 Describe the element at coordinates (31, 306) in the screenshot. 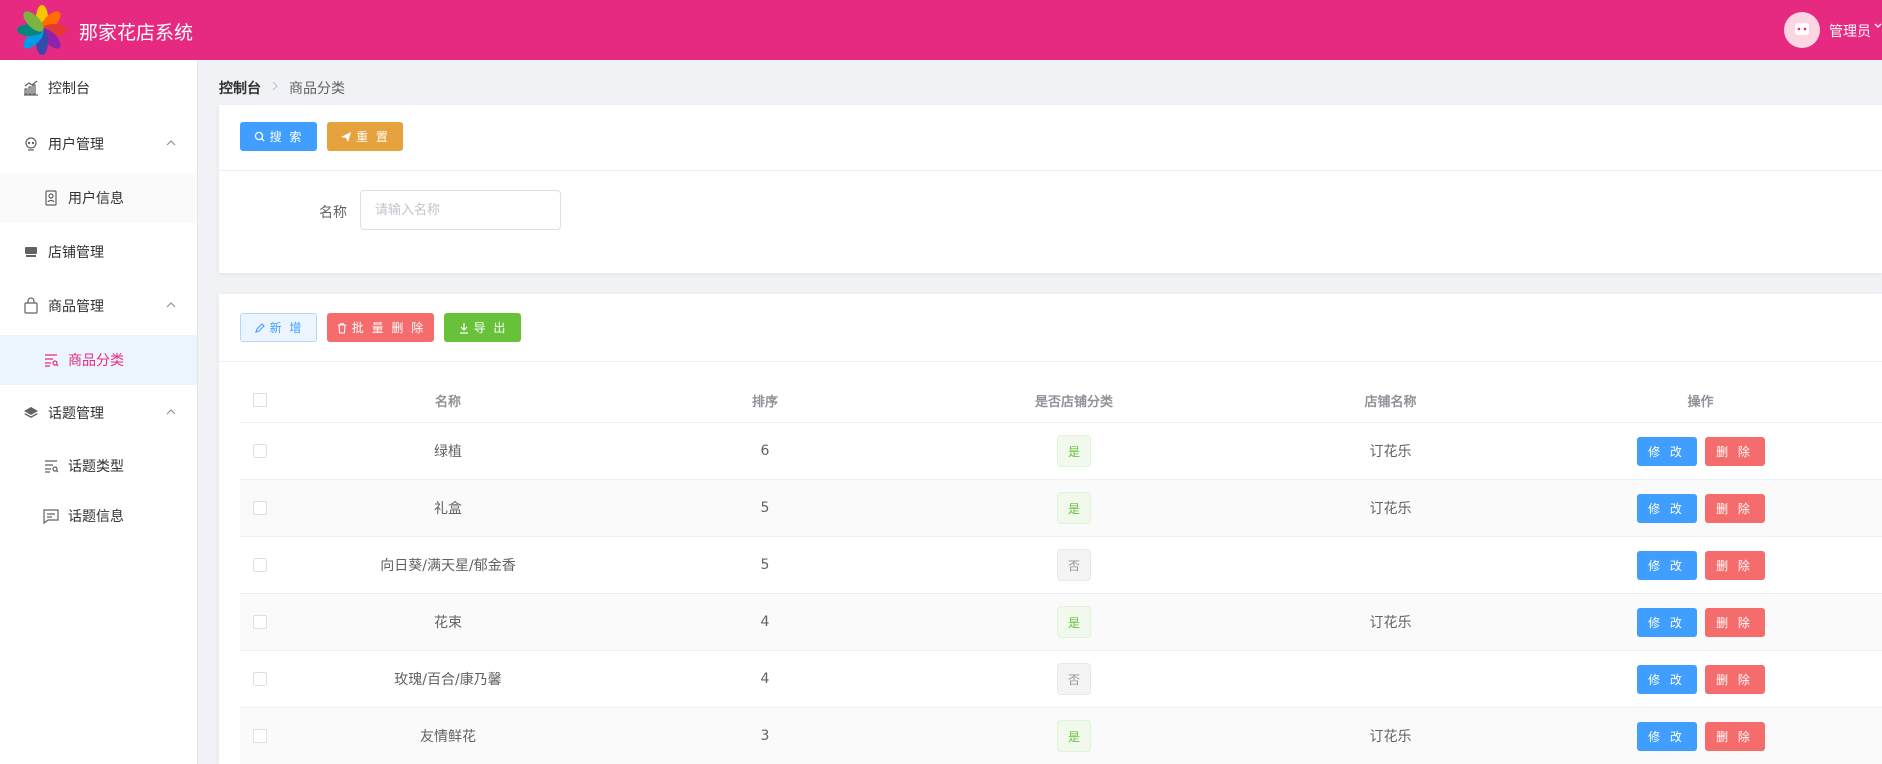

I see `shopping-bag-icon` at that location.